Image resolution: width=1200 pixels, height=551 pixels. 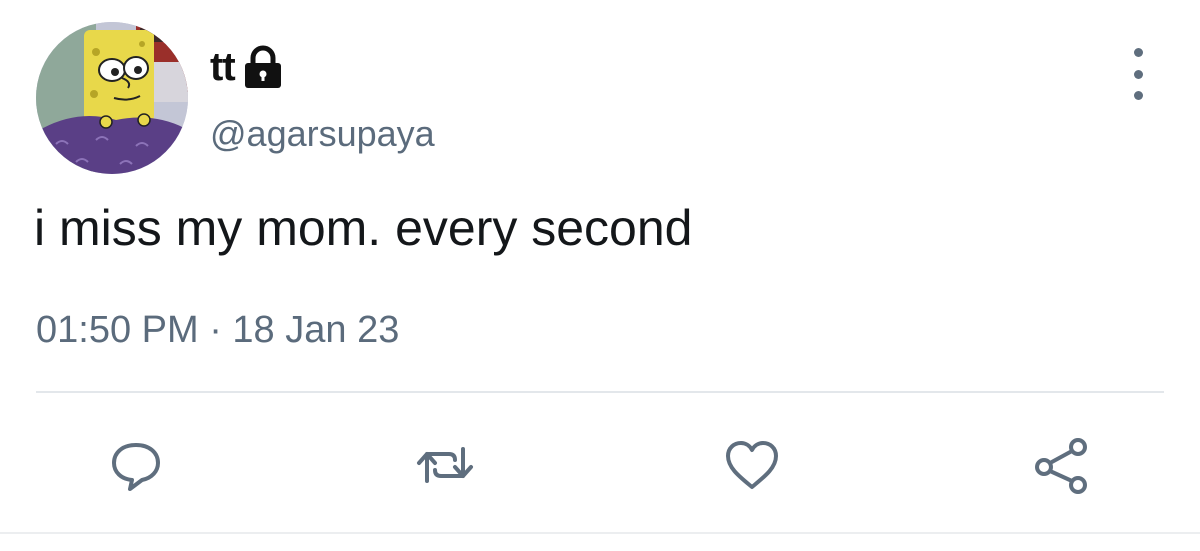 I want to click on retweet-button, so click(x=445, y=465).